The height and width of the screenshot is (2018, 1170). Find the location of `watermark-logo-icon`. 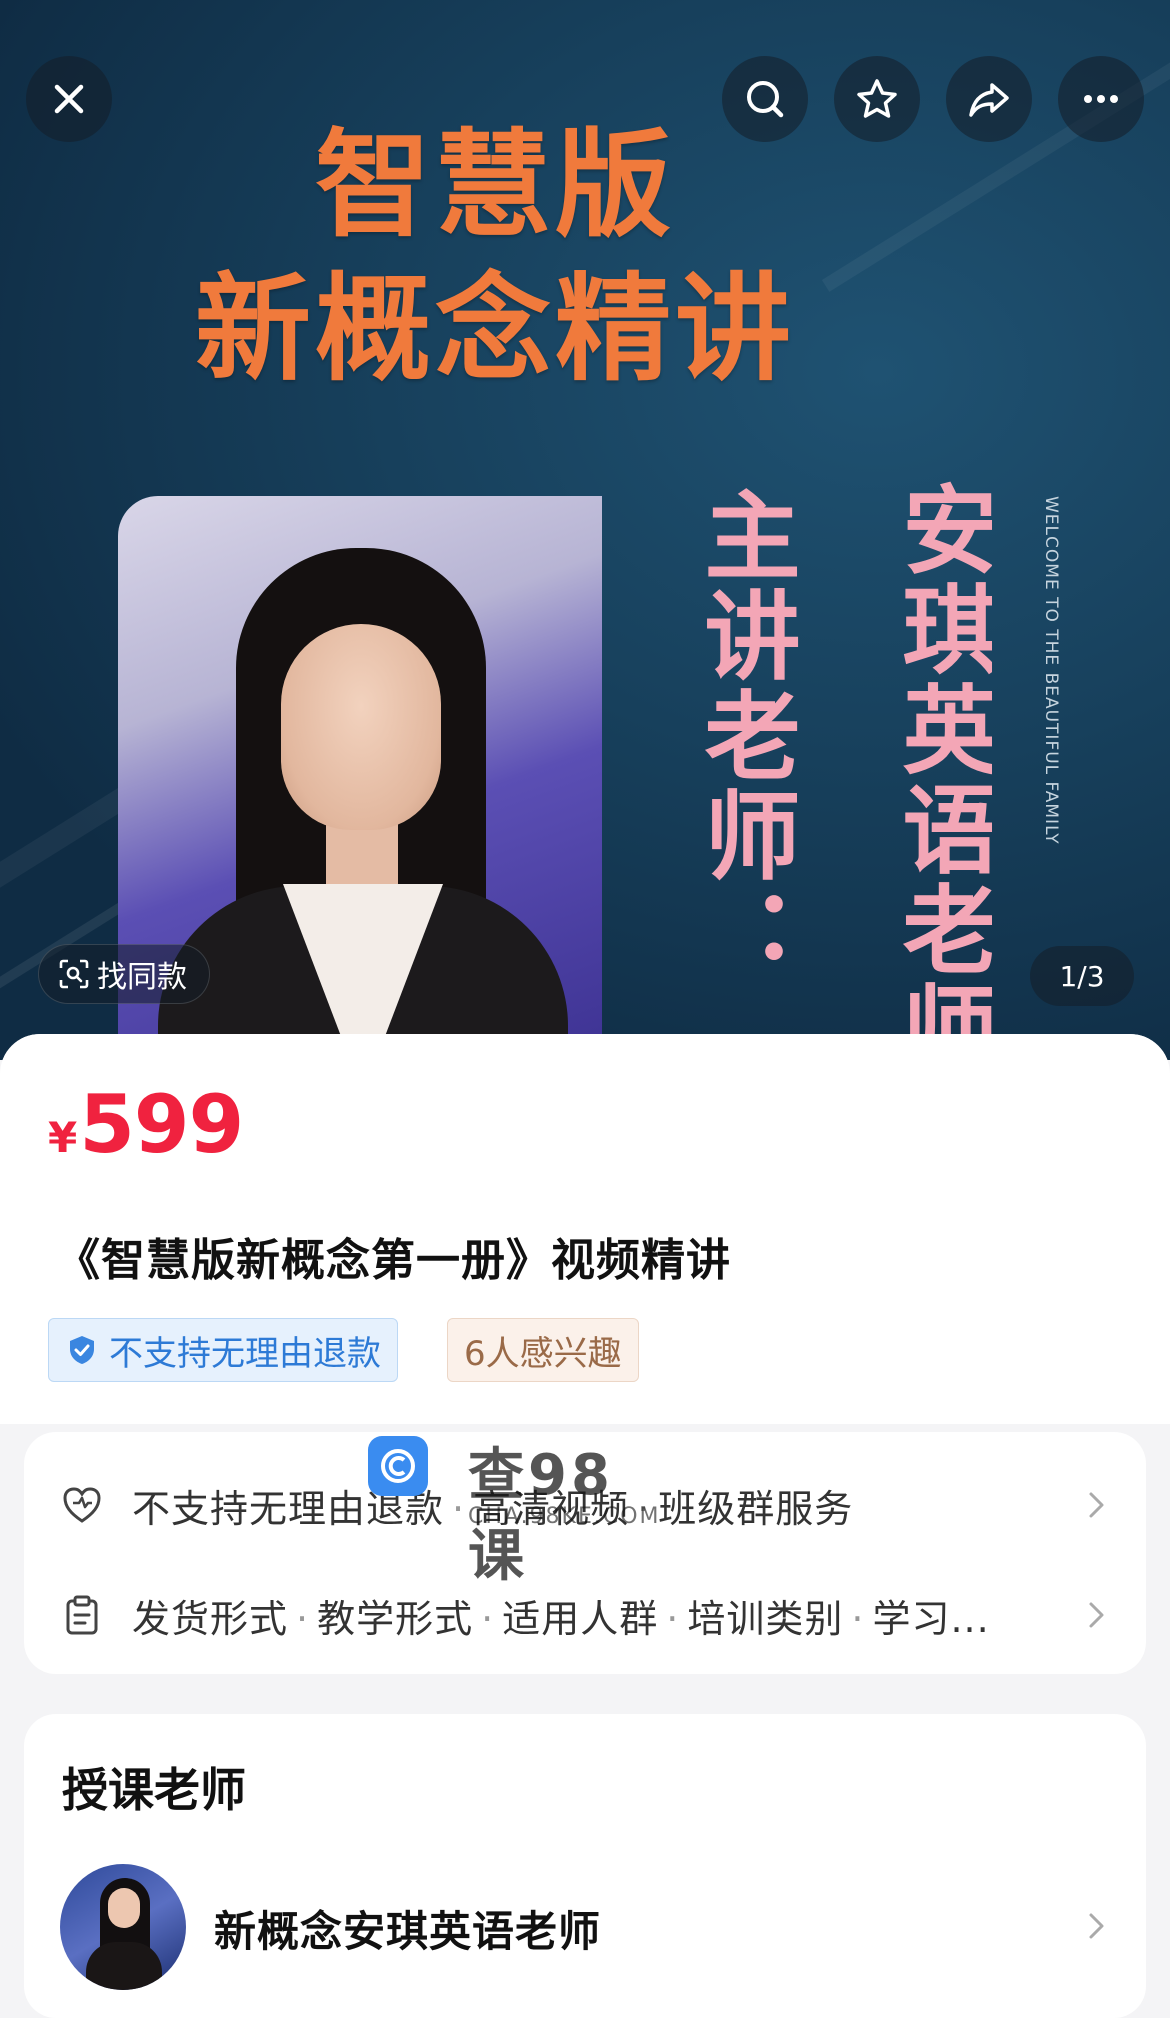

watermark-logo-icon is located at coordinates (398, 1466).